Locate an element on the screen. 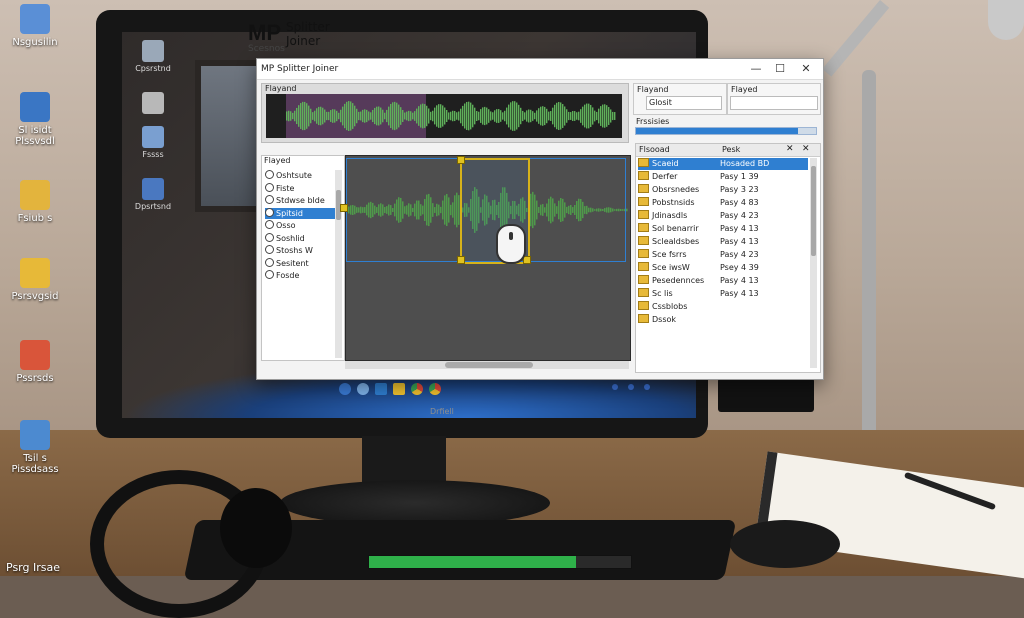  file-scrollbar is located at coordinates (813, 263).